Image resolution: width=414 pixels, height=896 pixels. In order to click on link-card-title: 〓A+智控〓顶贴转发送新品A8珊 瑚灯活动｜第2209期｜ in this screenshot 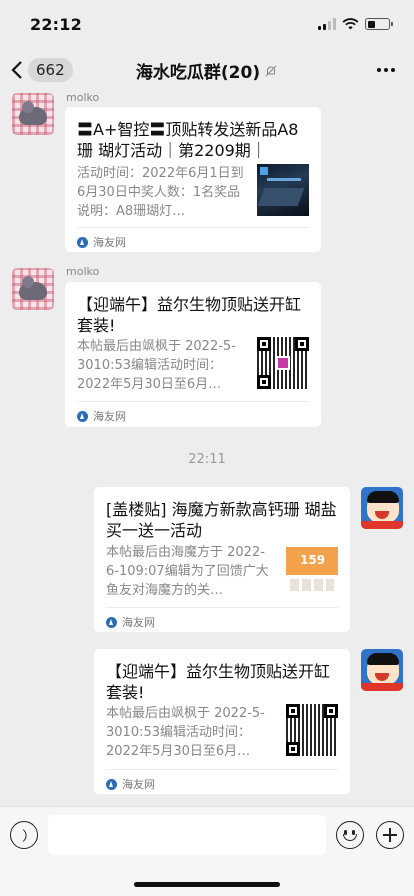, I will do `click(188, 140)`.